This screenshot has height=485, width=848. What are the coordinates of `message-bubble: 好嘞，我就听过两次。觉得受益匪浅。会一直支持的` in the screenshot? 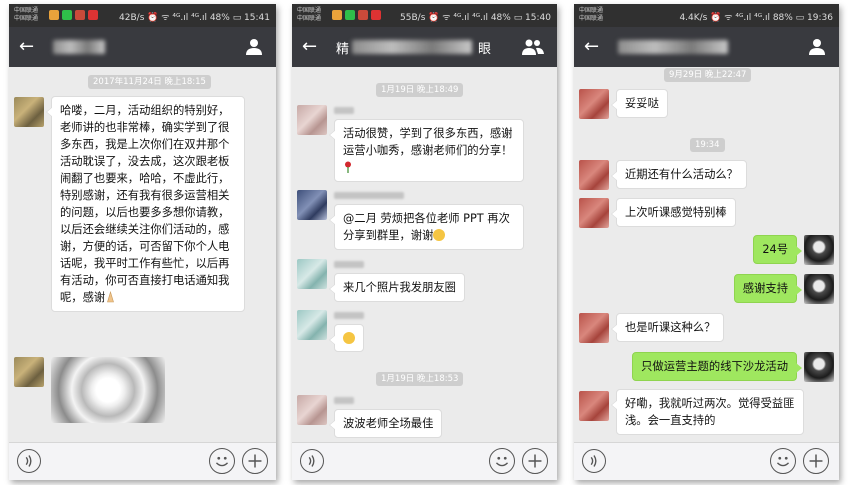 It's located at (707, 412).